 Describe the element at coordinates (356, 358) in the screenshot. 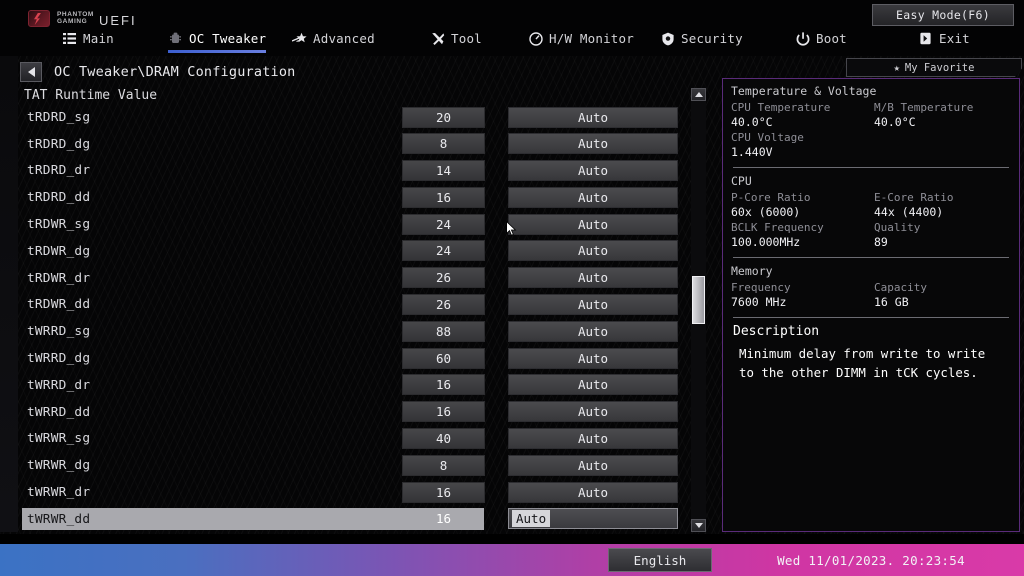

I see `settings-row: tWRRD_dg 60 Auto` at that location.